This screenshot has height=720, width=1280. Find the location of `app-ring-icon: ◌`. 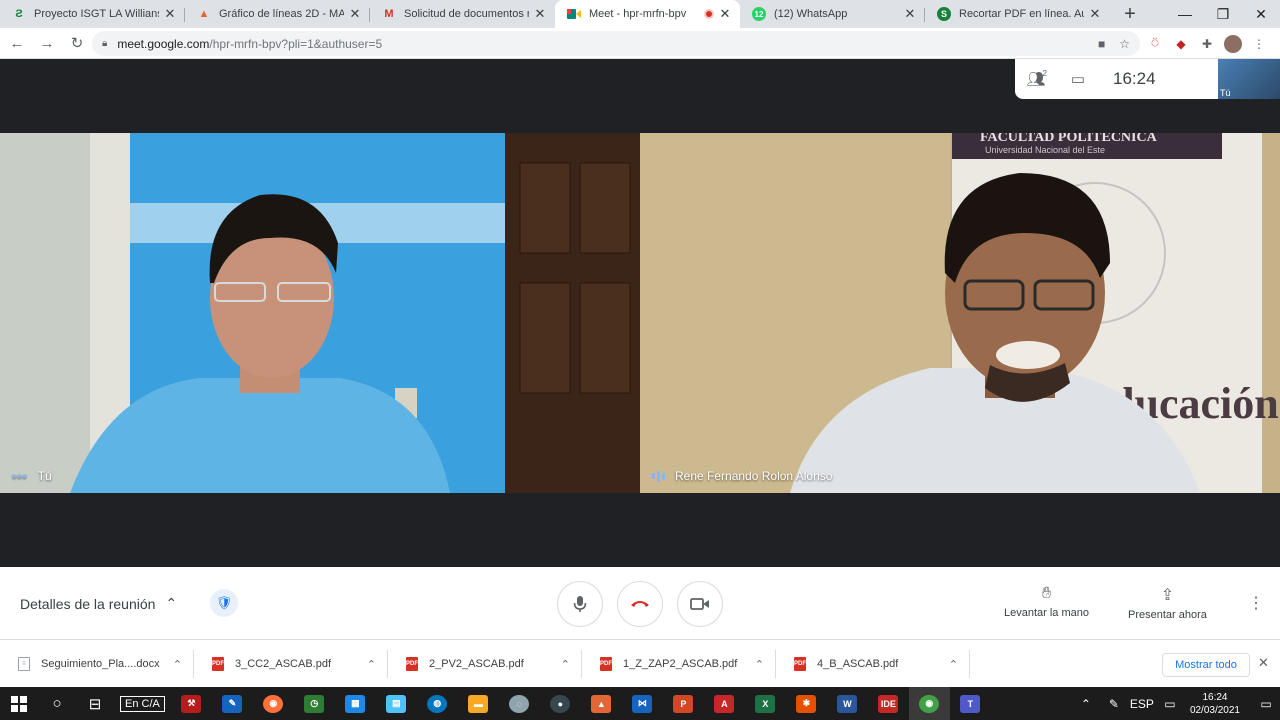

app-ring-icon: ◌ is located at coordinates (519, 703).